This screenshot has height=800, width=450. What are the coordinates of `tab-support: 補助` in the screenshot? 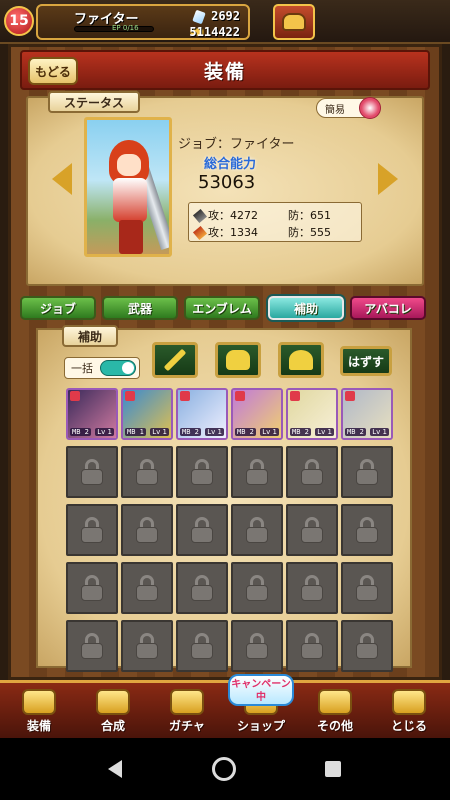 It's located at (306, 308).